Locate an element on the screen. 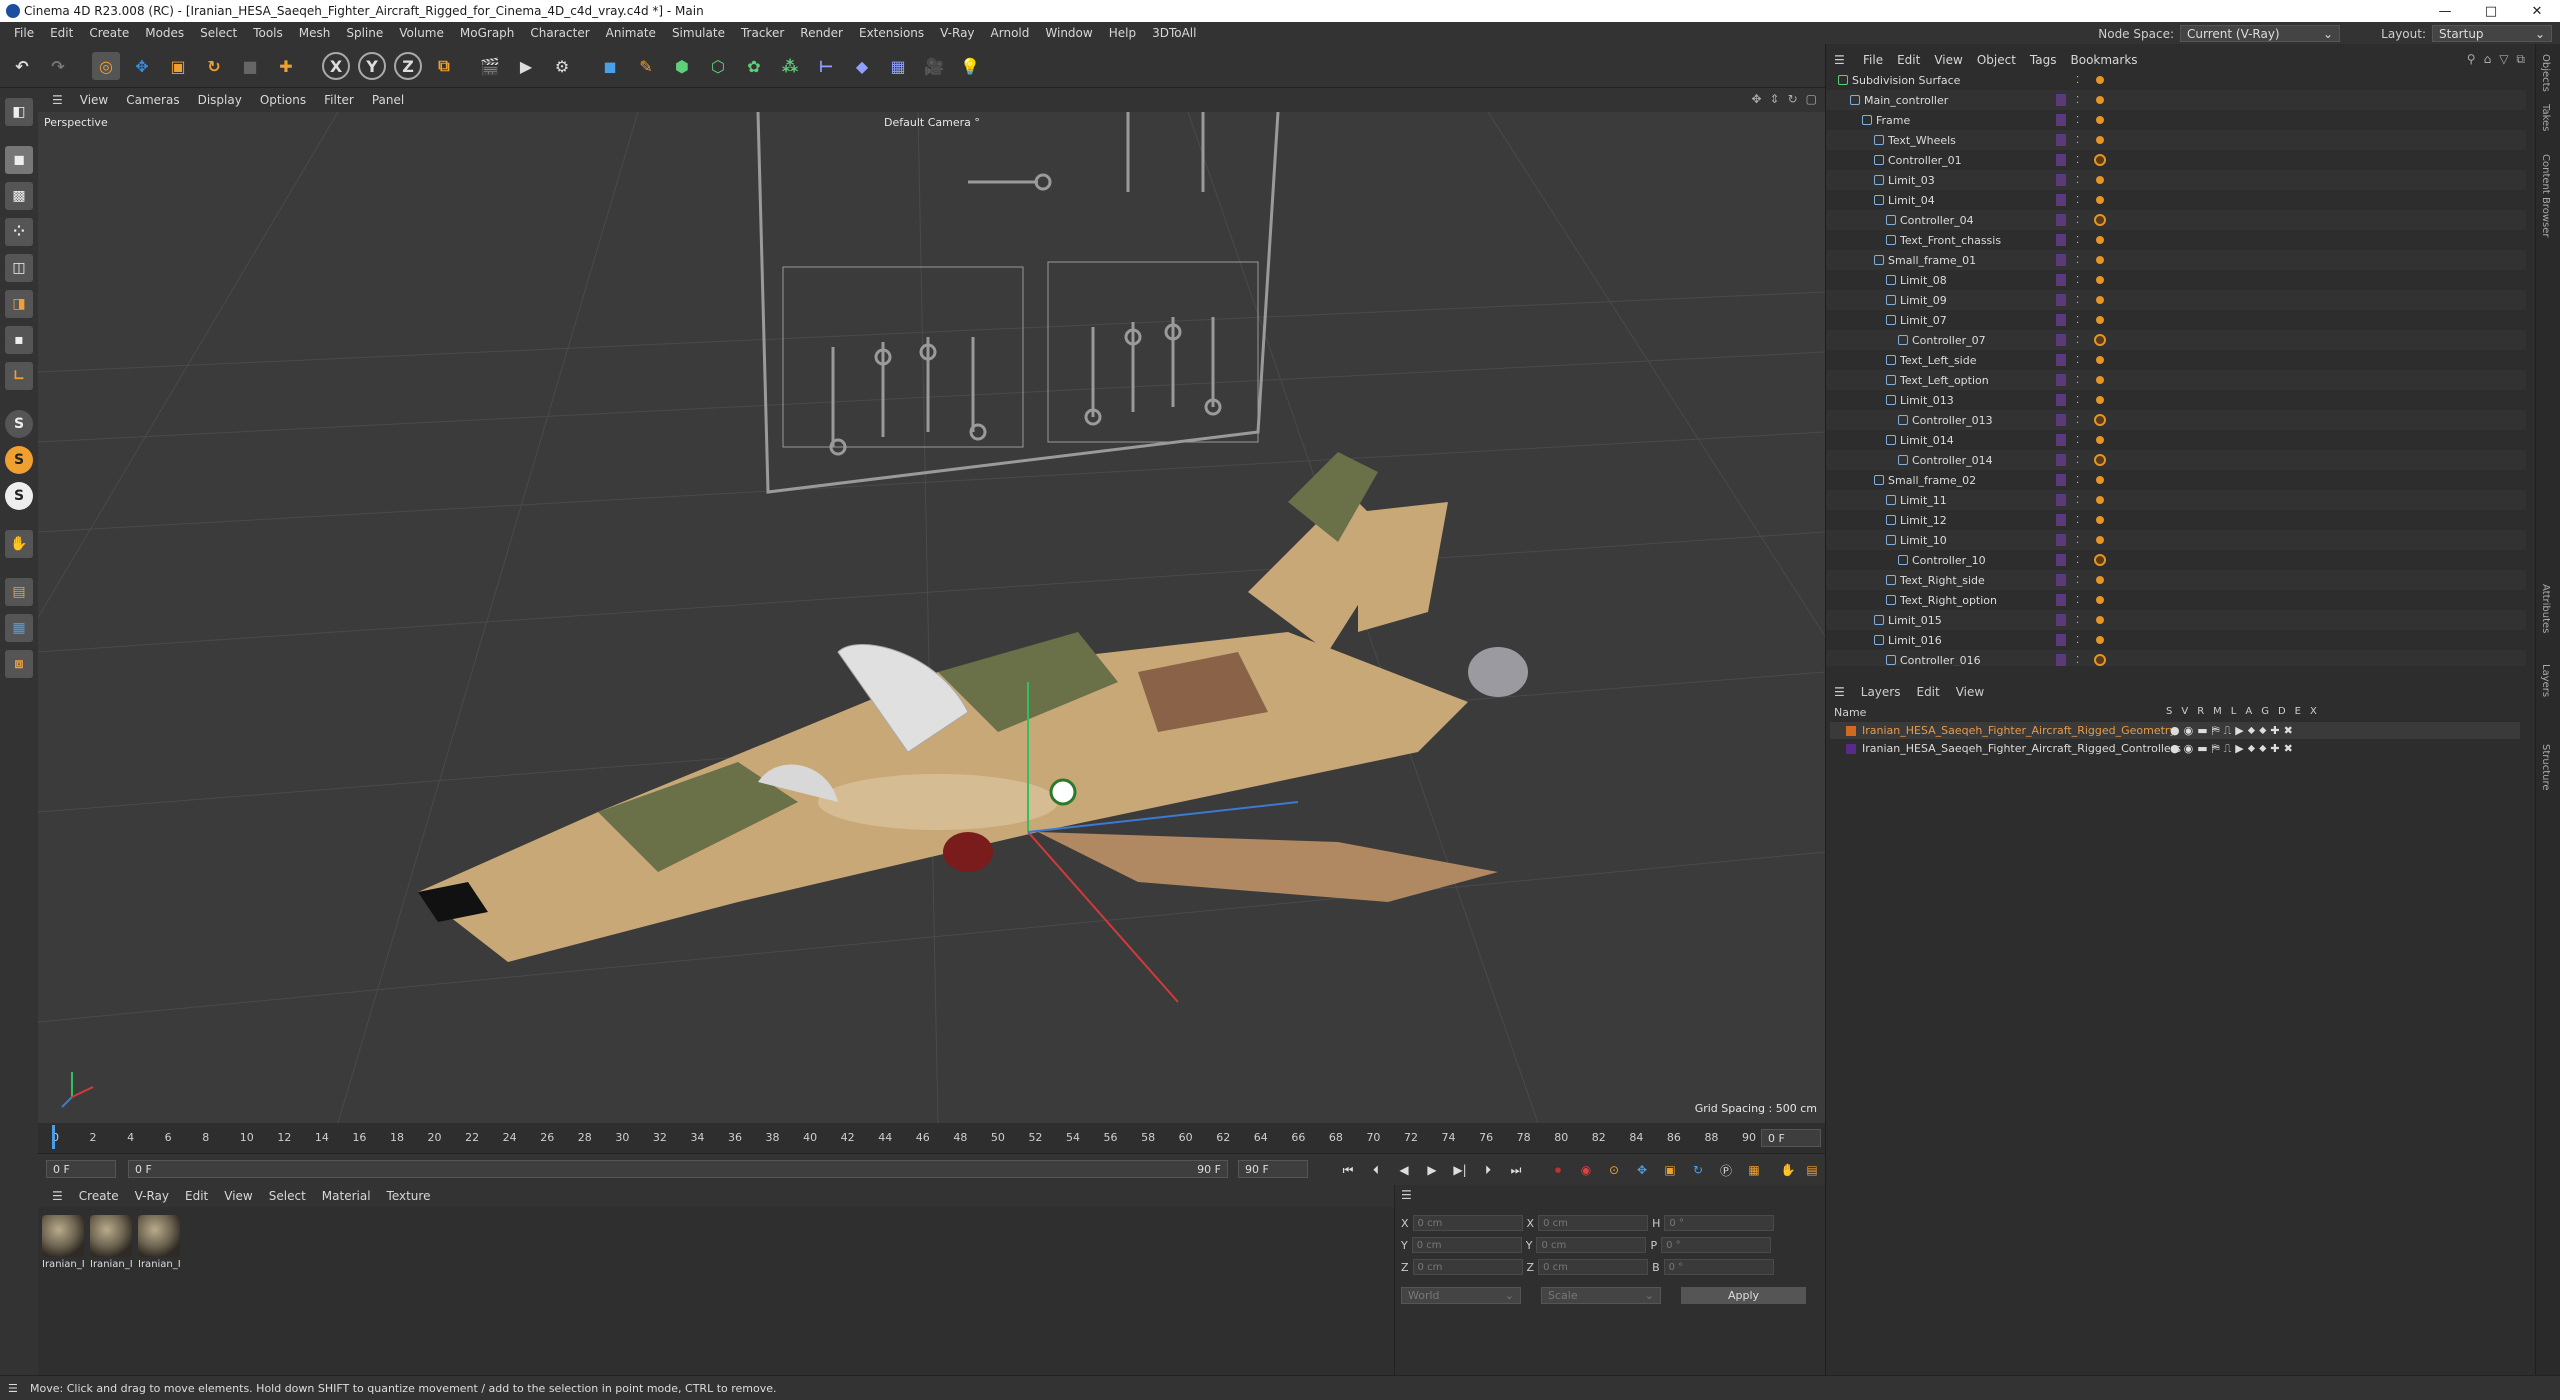  maximize-button: □ is located at coordinates (2491, 11).